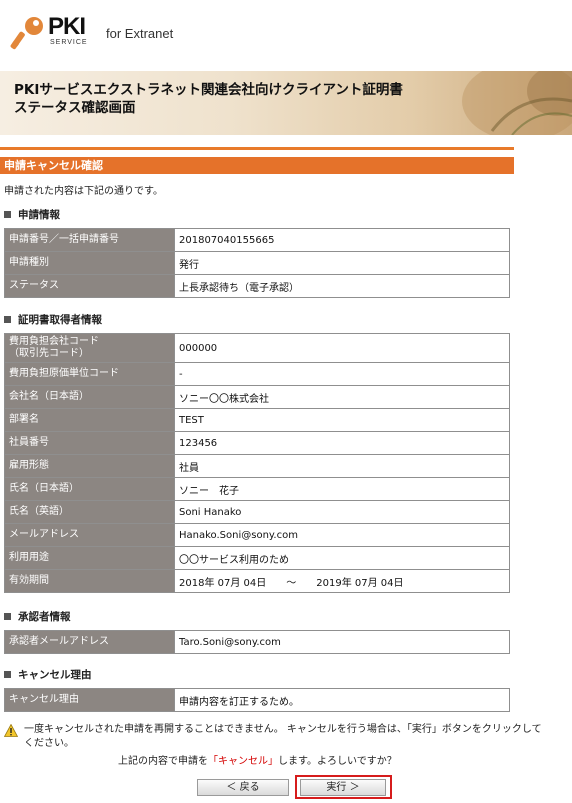 Image resolution: width=572 pixels, height=803 pixels. Describe the element at coordinates (257, 148) in the screenshot. I see `divider` at that location.